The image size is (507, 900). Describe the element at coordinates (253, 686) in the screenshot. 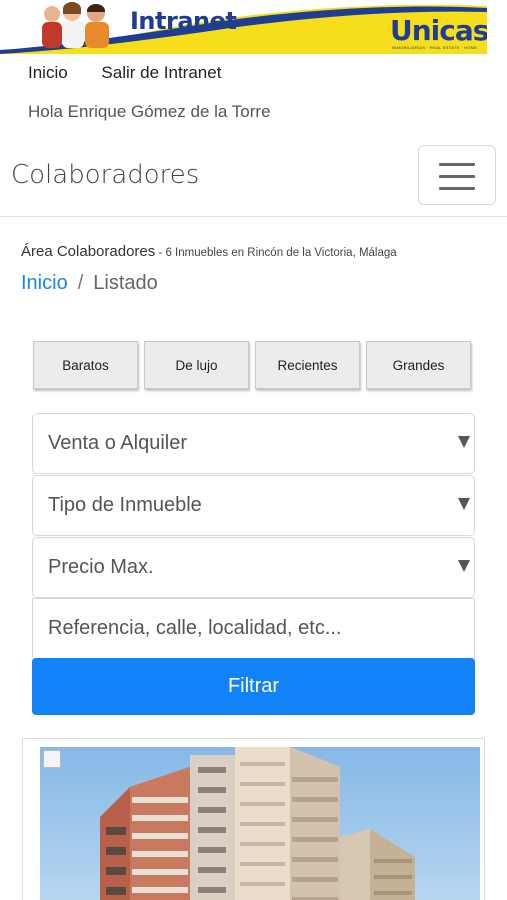

I see `filter-submit-button: Filtrar` at that location.